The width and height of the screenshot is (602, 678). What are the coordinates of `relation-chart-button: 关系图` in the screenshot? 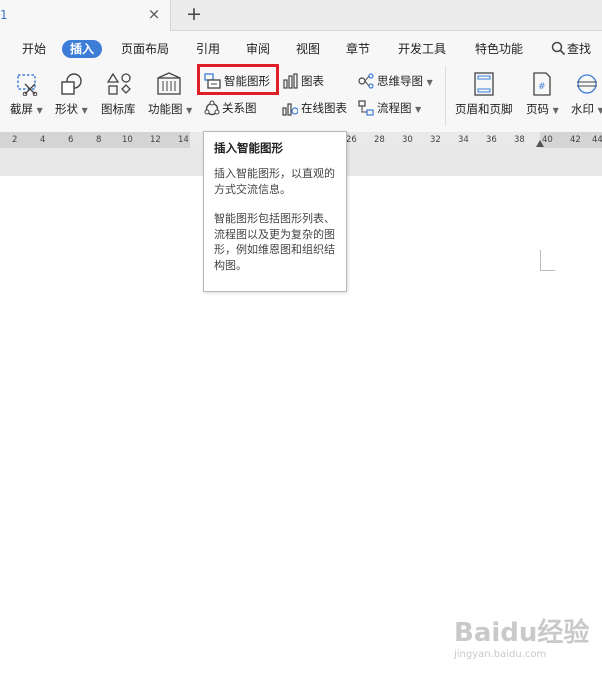 It's located at (239, 108).